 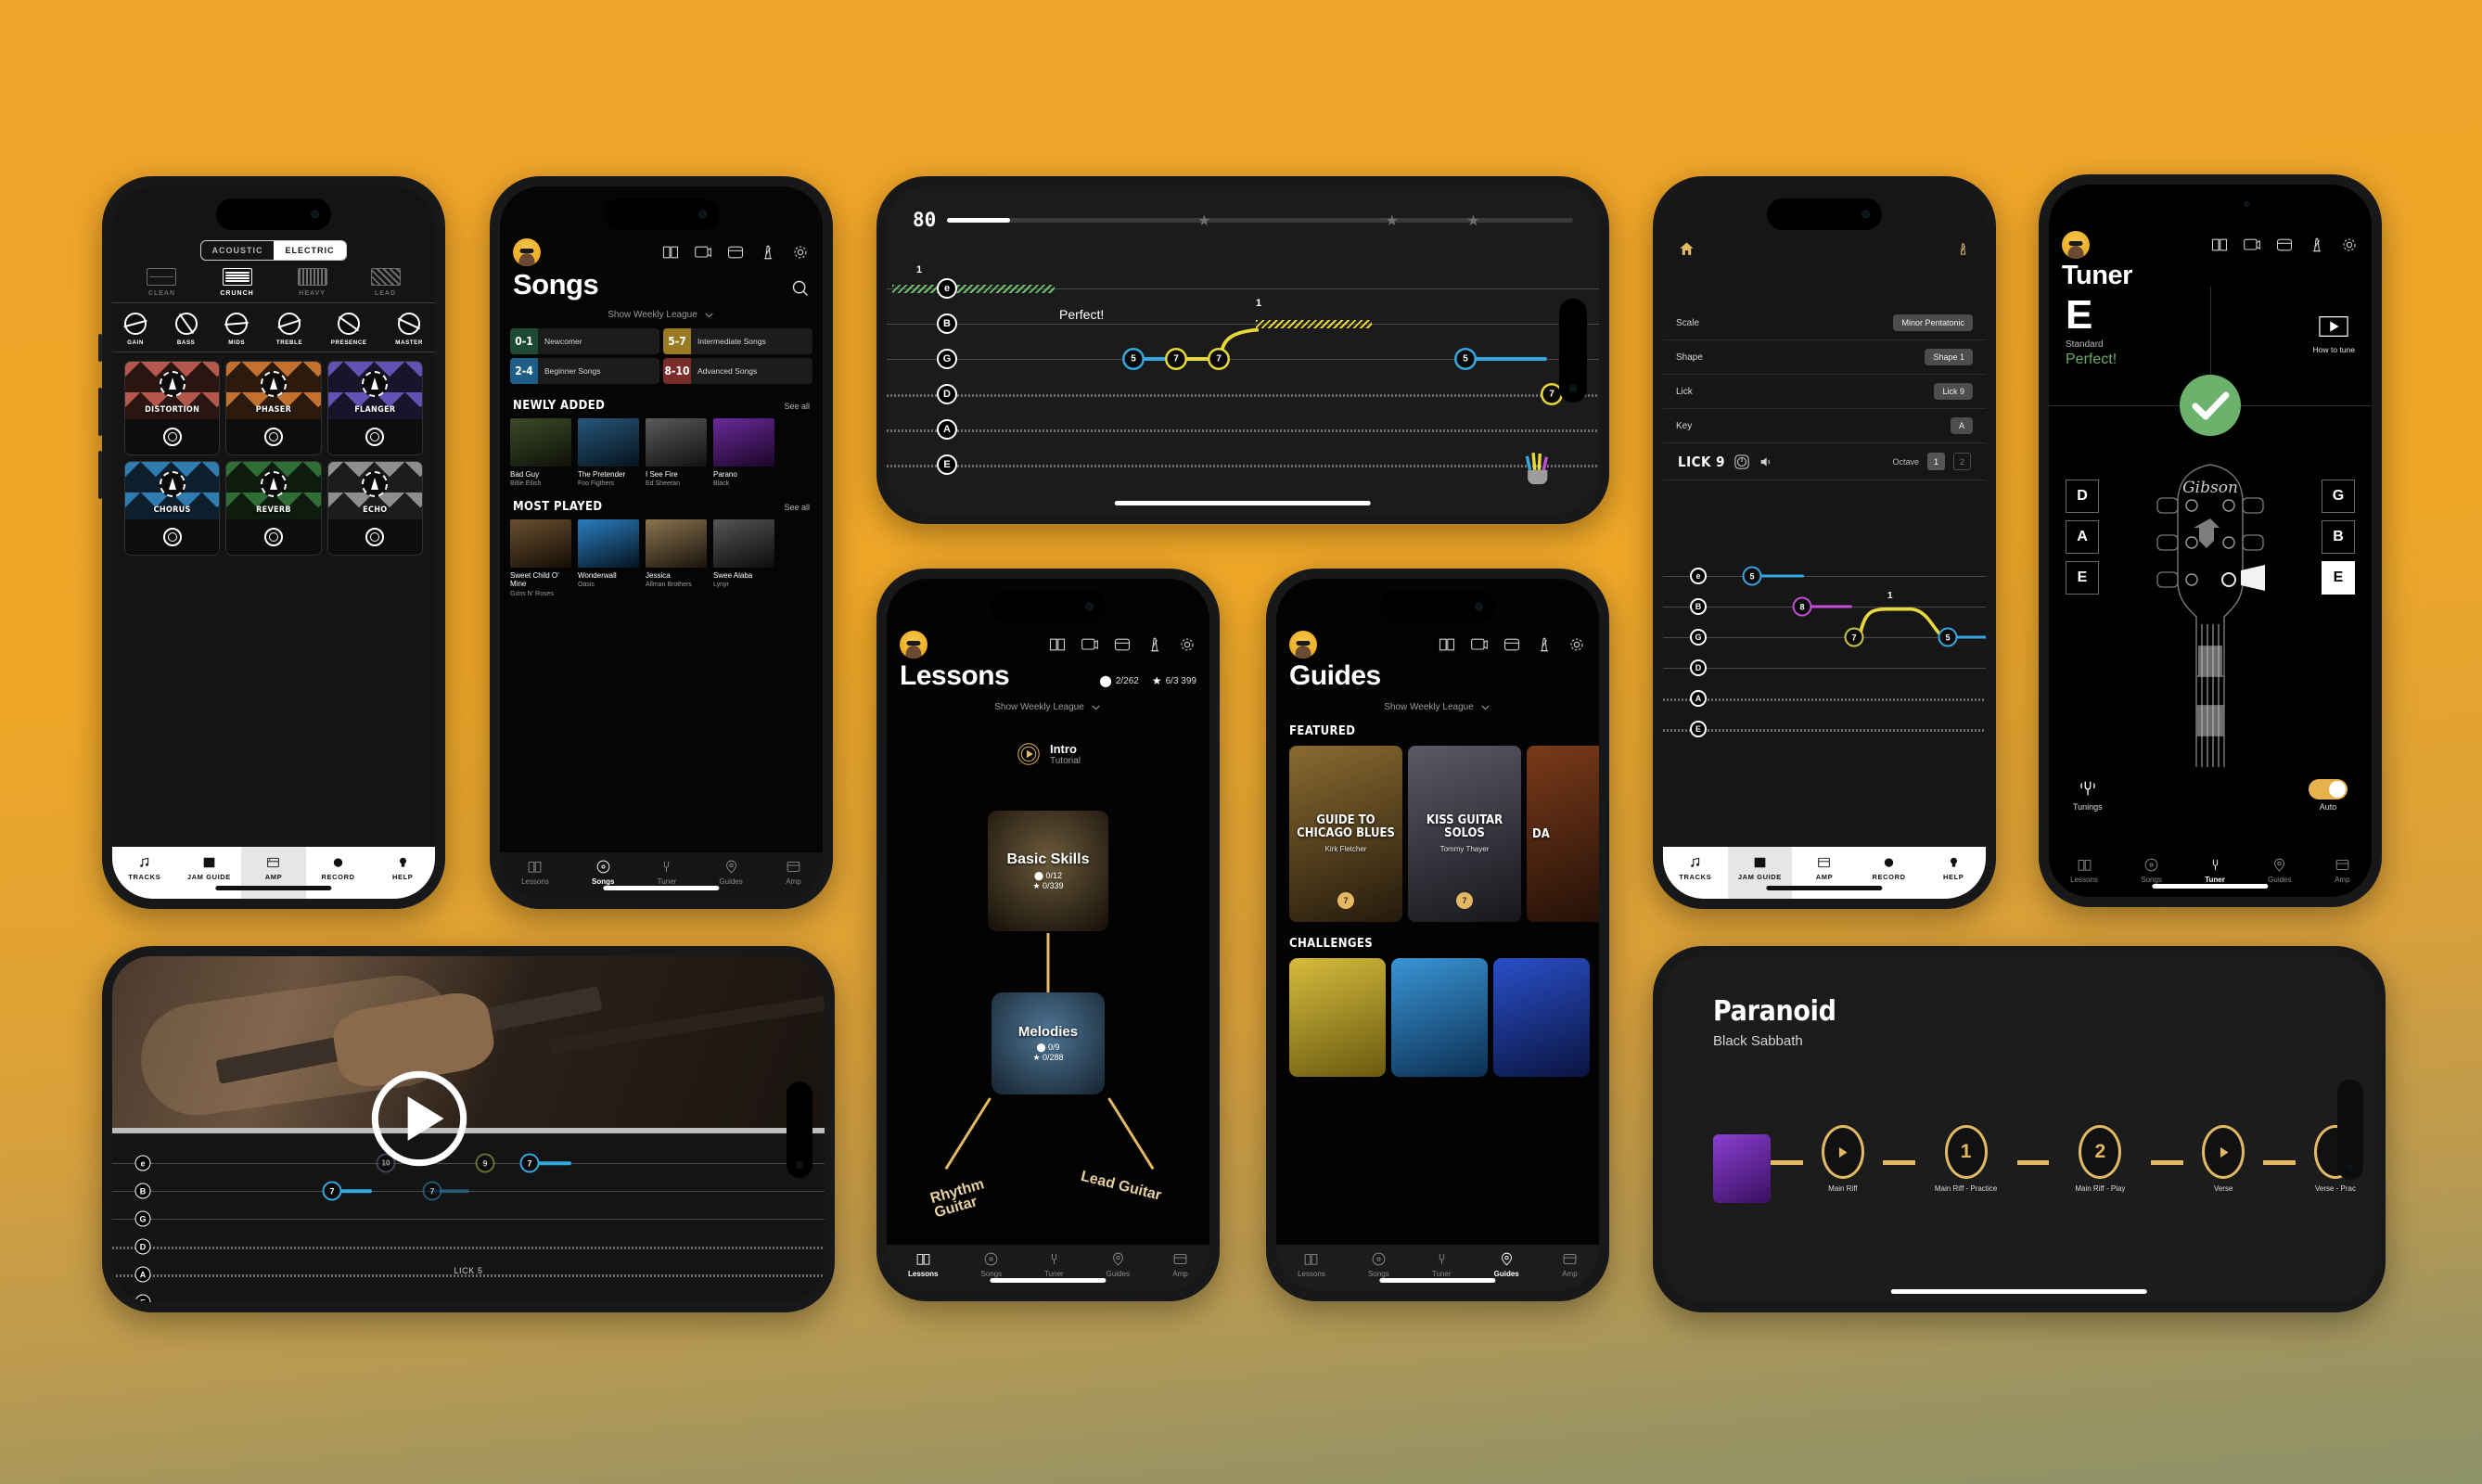 I want to click on tuner-note-D: D, so click(x=2082, y=496).